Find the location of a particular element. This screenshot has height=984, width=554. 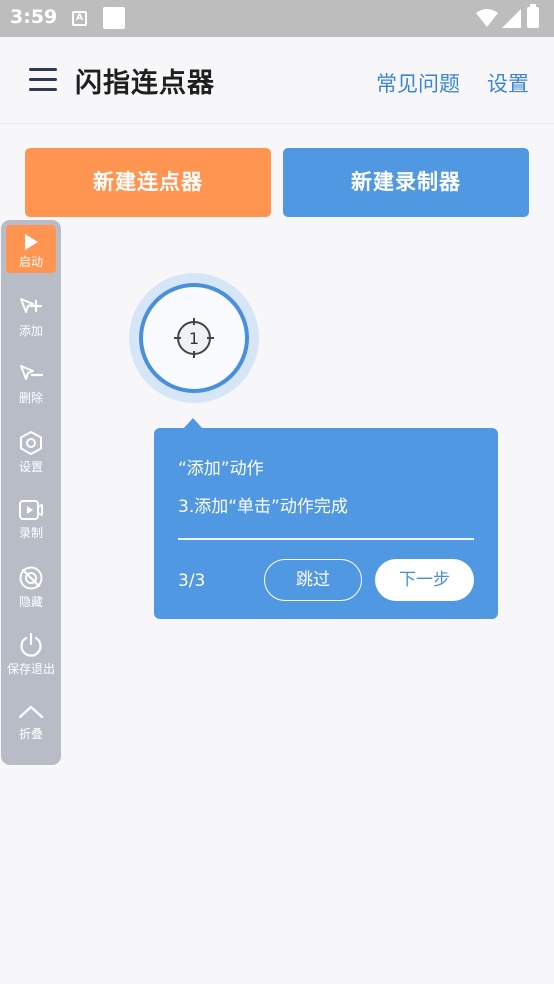

faq-link: 常见问题 is located at coordinates (418, 83).